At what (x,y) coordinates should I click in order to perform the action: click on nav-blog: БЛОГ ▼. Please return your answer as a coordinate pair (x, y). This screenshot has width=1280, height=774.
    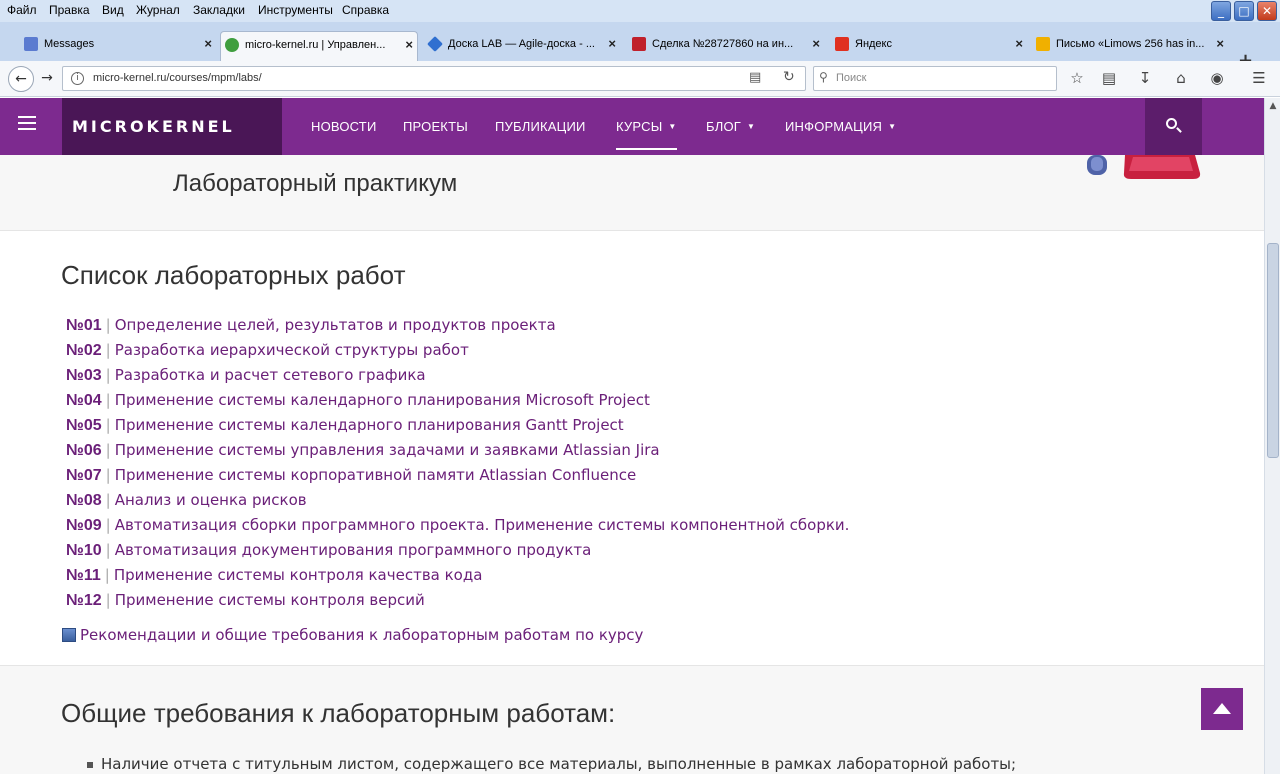
    Looking at the image, I should click on (730, 126).